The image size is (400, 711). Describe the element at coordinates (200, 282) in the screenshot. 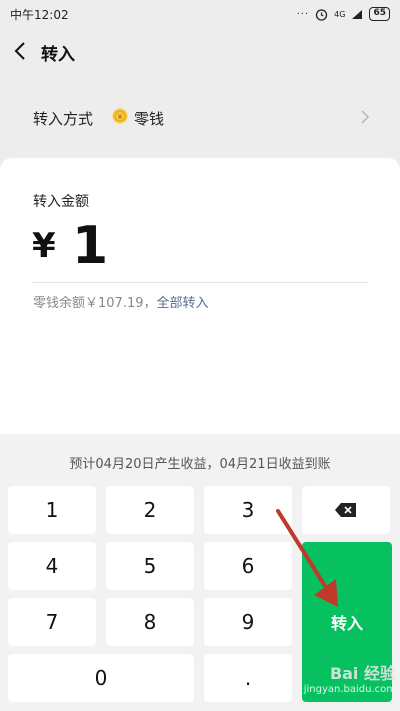

I see `divider` at that location.